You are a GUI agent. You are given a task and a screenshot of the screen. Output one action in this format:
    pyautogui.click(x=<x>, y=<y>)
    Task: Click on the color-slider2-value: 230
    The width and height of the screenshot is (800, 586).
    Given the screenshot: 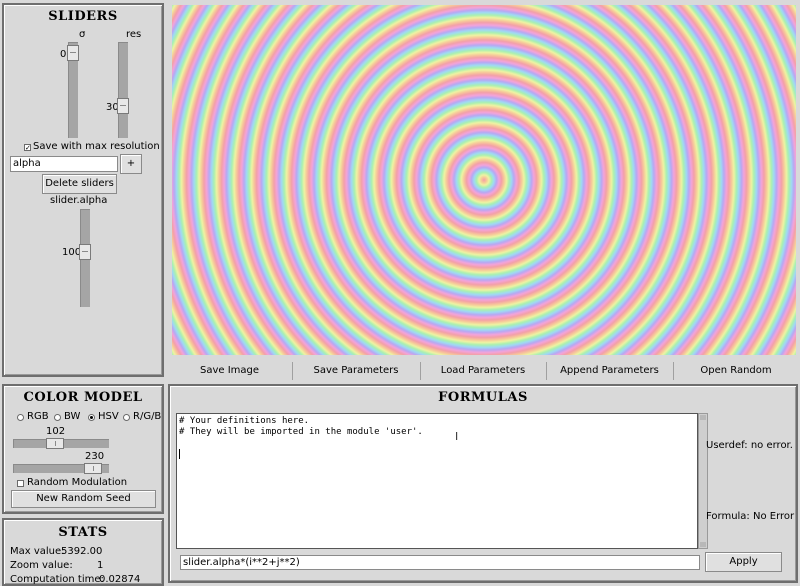 What is the action you would take?
    pyautogui.click(x=95, y=456)
    